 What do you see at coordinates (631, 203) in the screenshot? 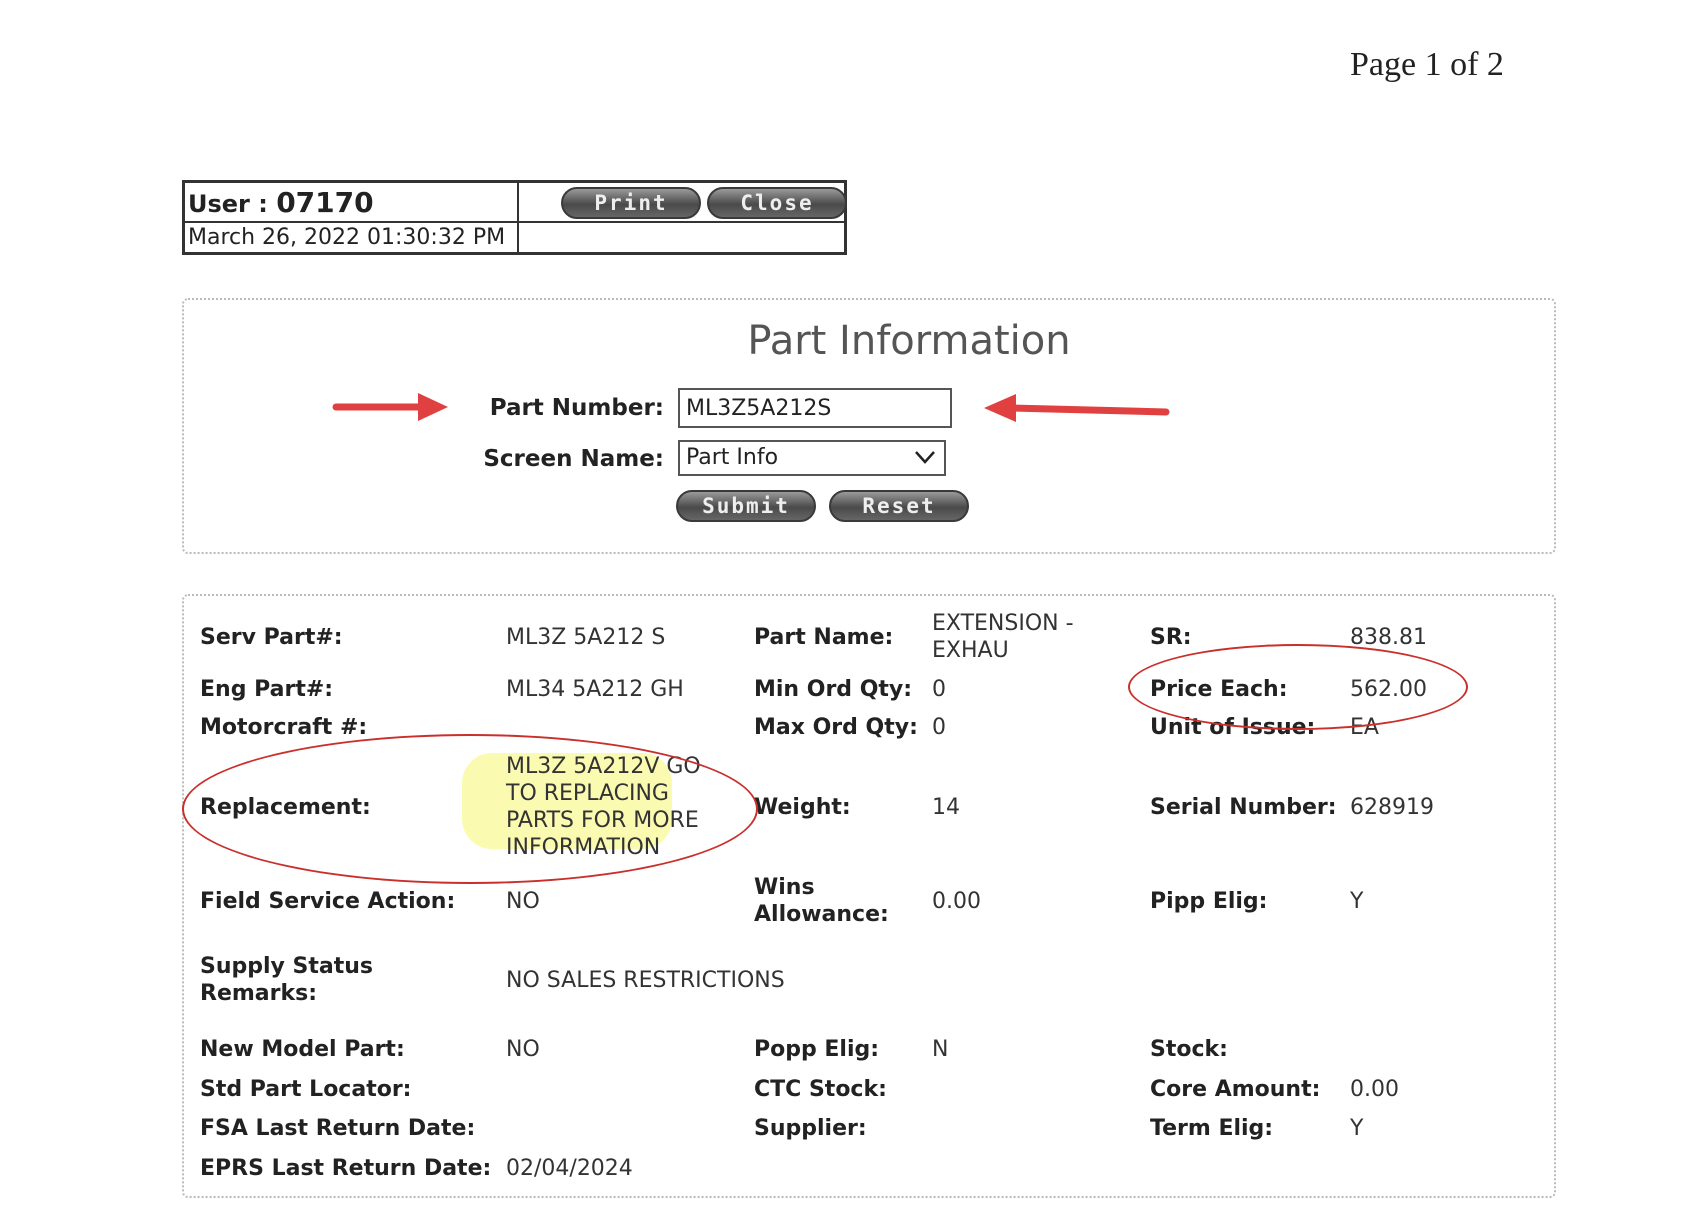
I see `print-button: Print` at bounding box center [631, 203].